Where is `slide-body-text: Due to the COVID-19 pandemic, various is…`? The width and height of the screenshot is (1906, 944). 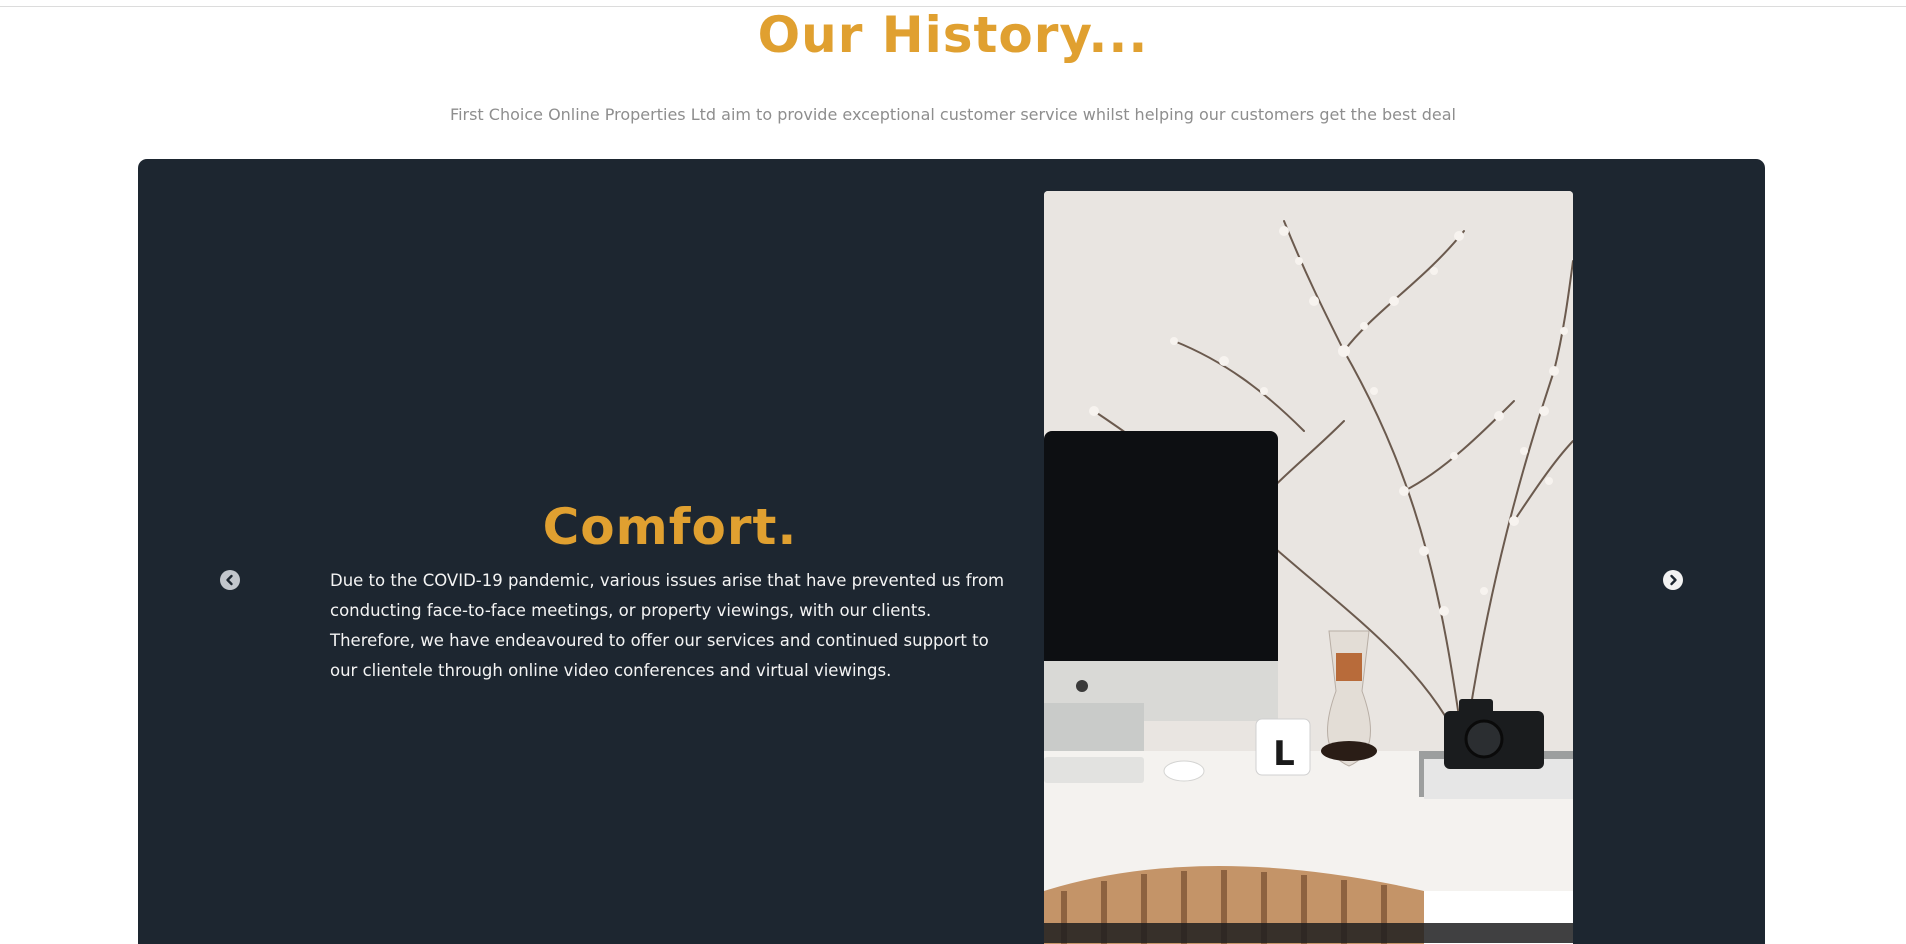 slide-body-text: Due to the COVID-19 pandemic, various is… is located at coordinates (667, 625).